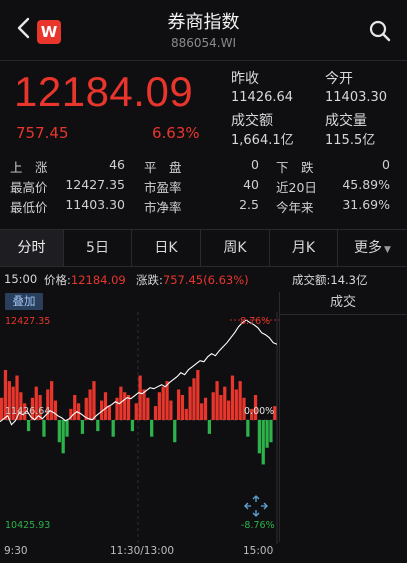 The image size is (407, 563). What do you see at coordinates (28, 321) in the screenshot?
I see `y-top-label: 12427.35` at bounding box center [28, 321].